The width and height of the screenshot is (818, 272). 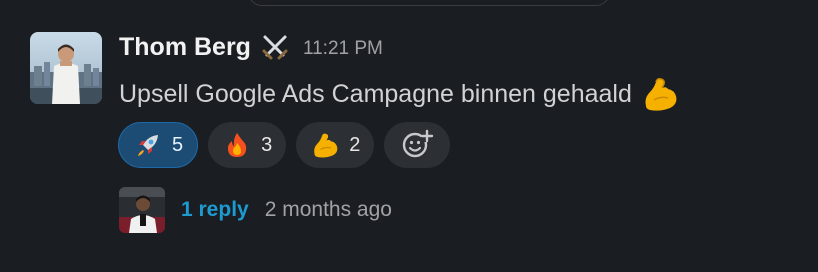 I want to click on add-reaction-icon, so click(x=417, y=145).